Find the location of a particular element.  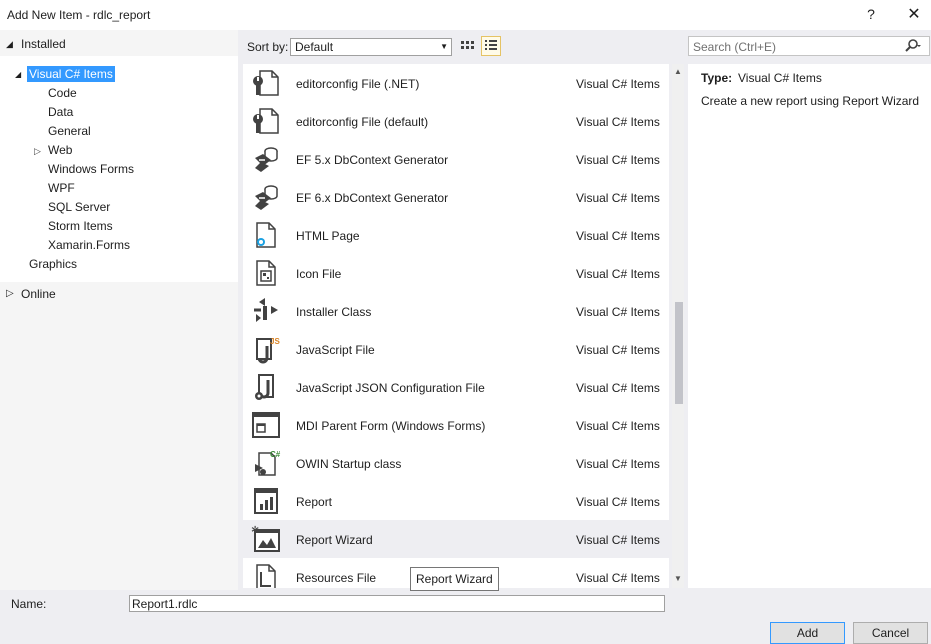

item-name: JavaScript JSON Configuration File is located at coordinates (390, 388).